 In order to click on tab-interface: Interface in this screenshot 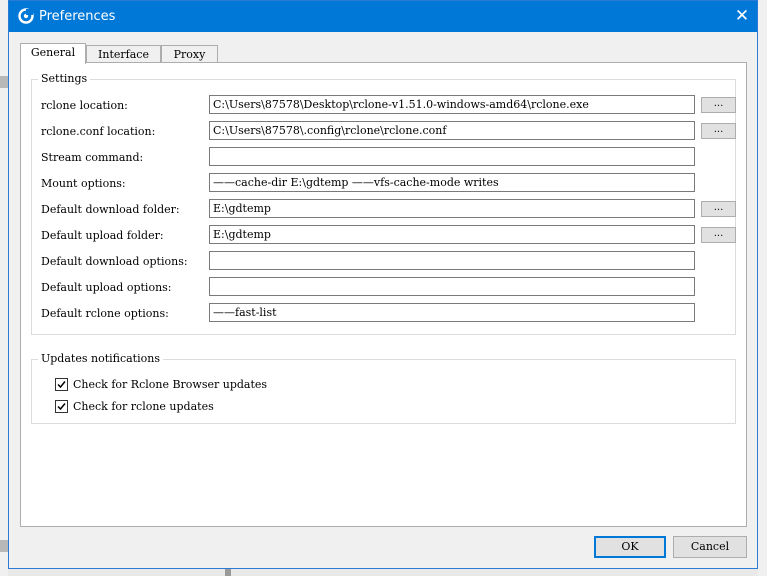, I will do `click(123, 54)`.